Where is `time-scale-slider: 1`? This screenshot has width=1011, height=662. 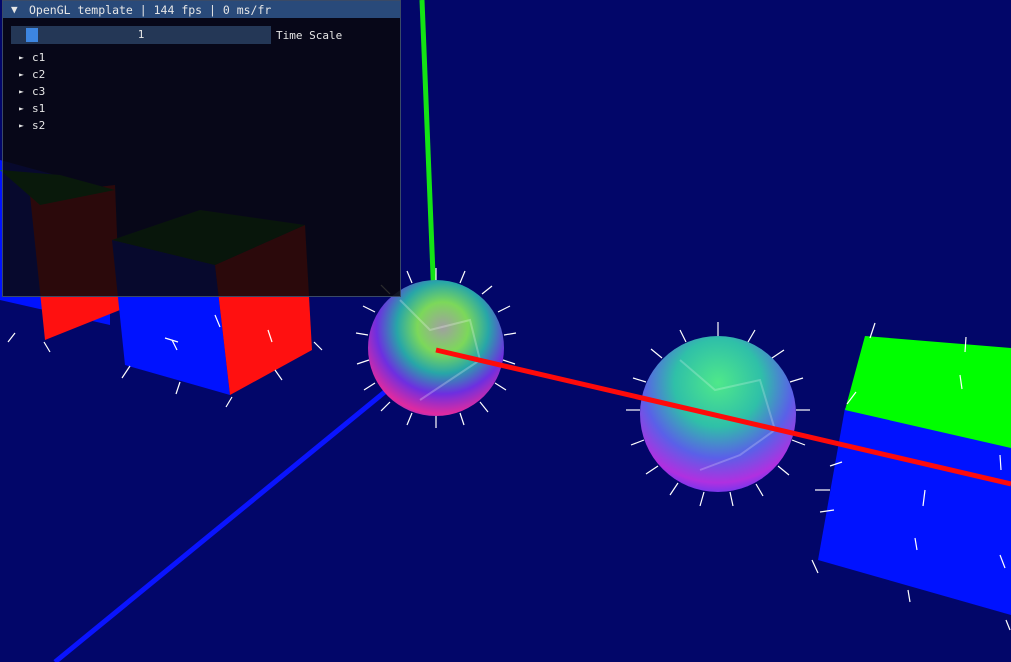 time-scale-slider: 1 is located at coordinates (141, 35).